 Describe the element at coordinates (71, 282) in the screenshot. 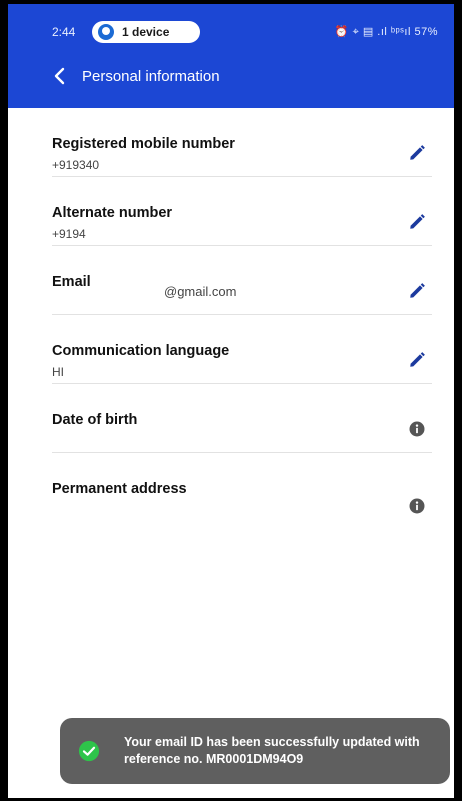

I see `row-label: Email` at that location.